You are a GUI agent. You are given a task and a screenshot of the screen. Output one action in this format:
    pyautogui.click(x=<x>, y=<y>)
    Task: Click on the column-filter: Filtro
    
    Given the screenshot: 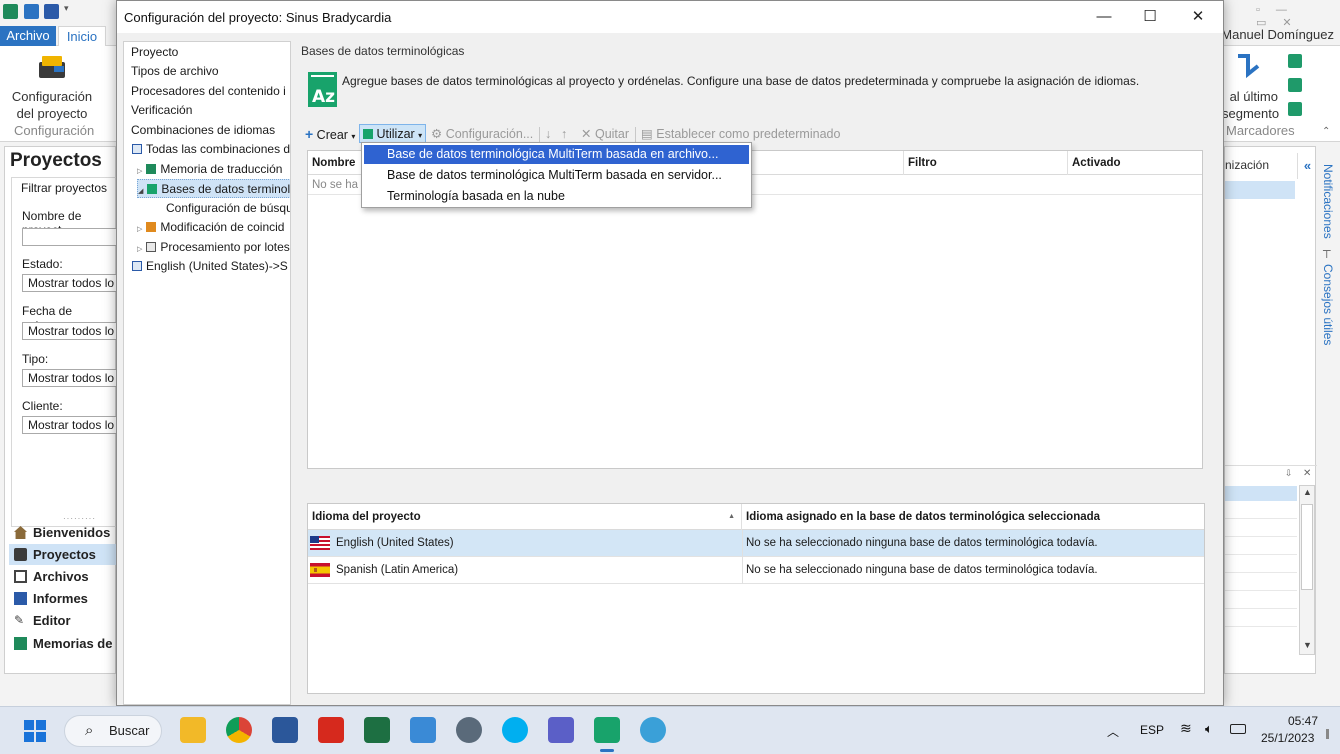 What is the action you would take?
    pyautogui.click(x=986, y=163)
    